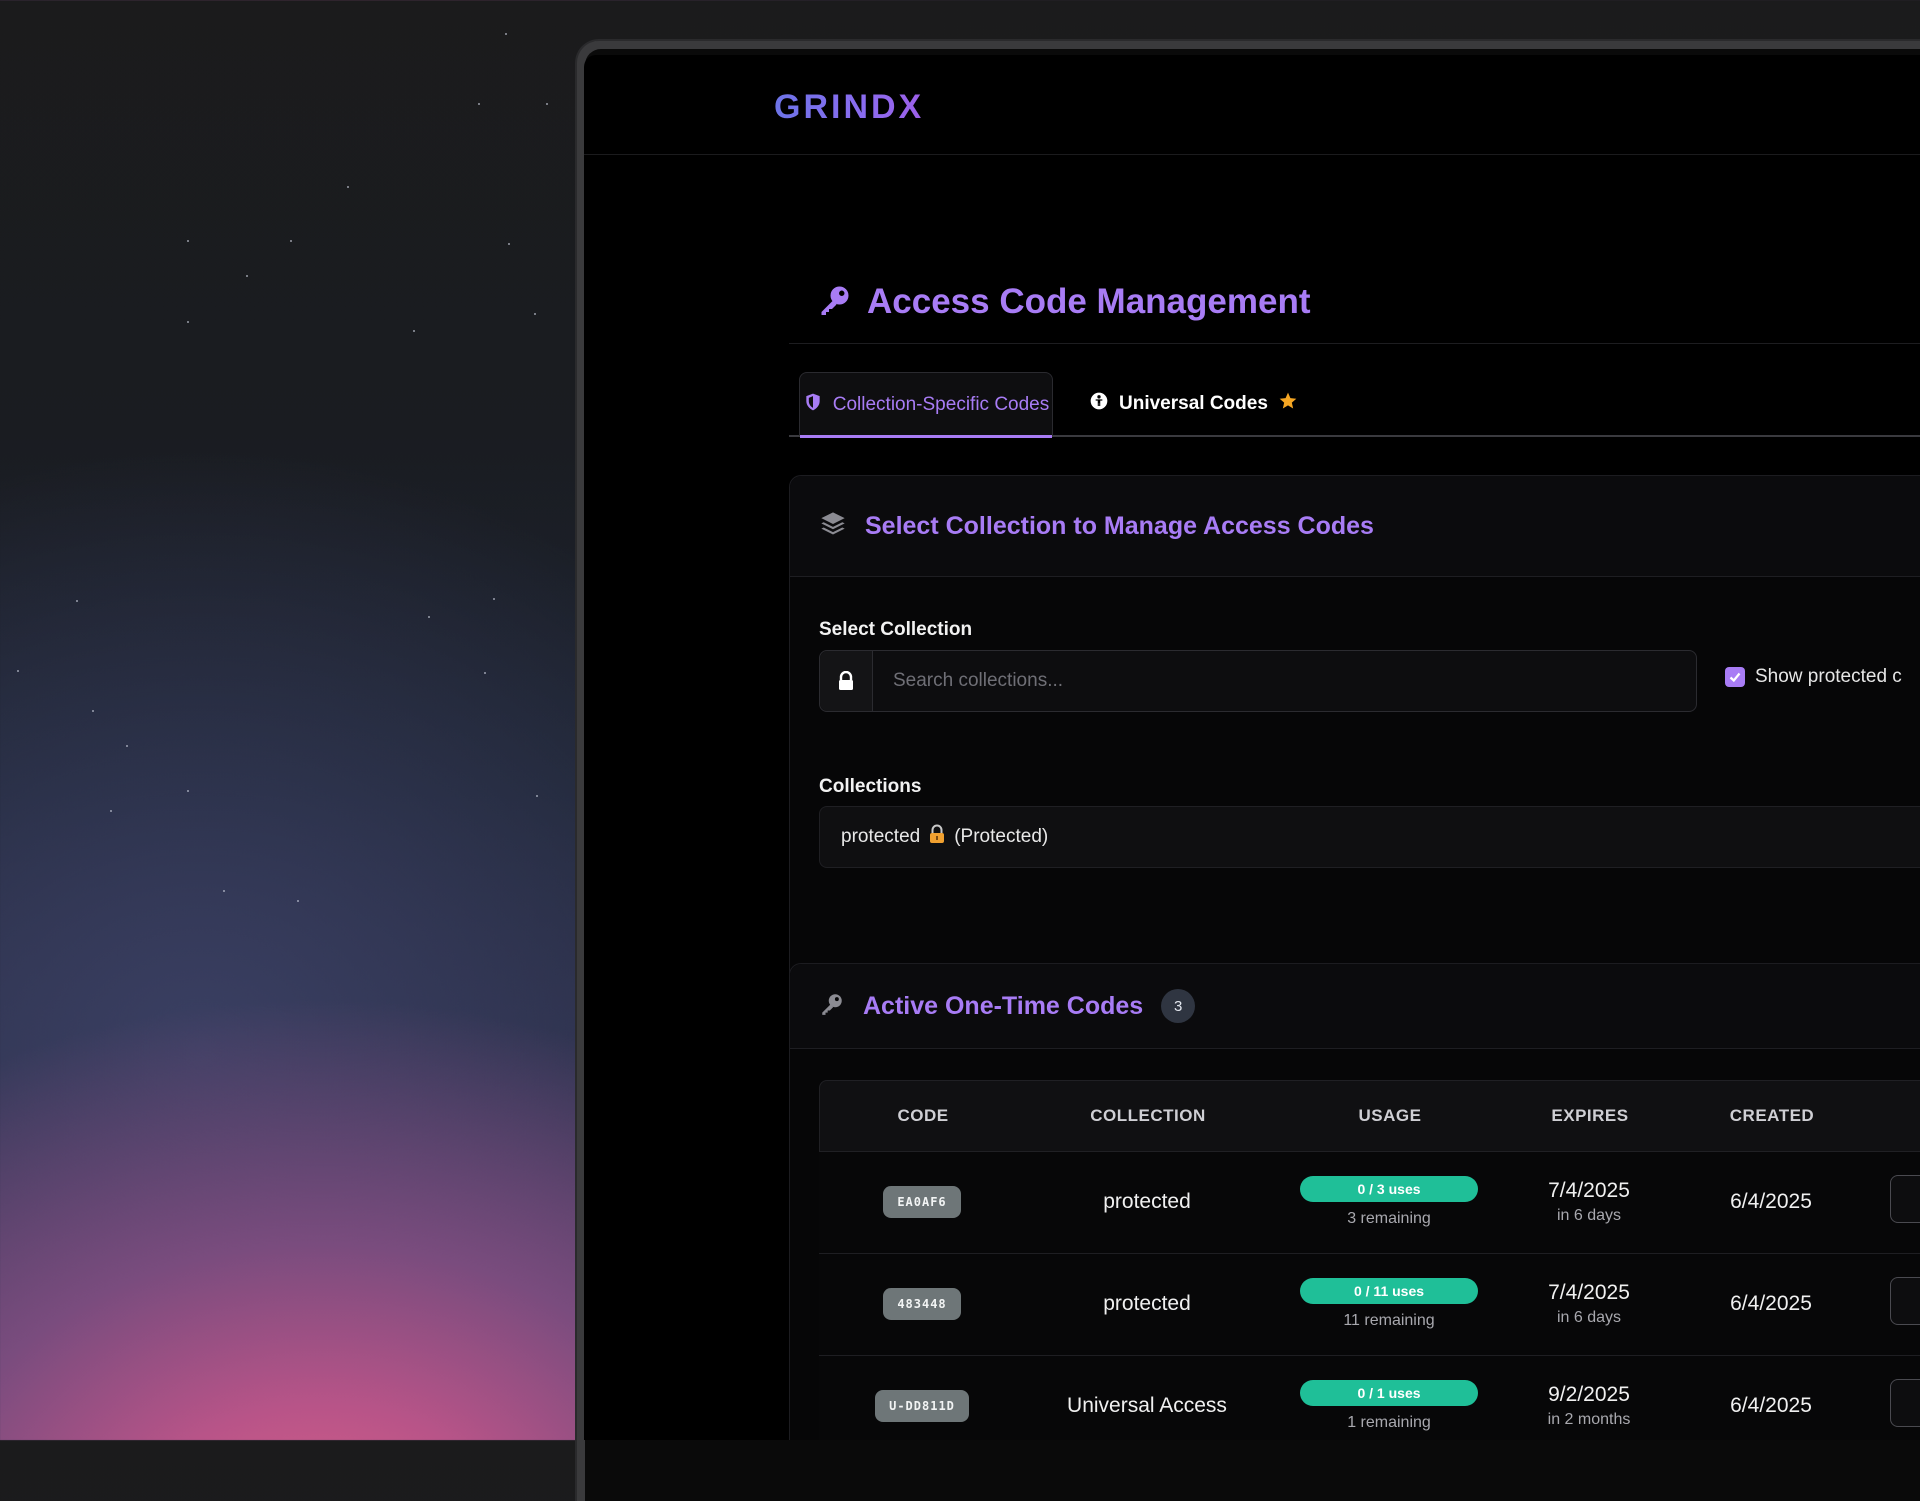 This screenshot has width=1920, height=1501. What do you see at coordinates (1354, 343) in the screenshot?
I see `divider` at bounding box center [1354, 343].